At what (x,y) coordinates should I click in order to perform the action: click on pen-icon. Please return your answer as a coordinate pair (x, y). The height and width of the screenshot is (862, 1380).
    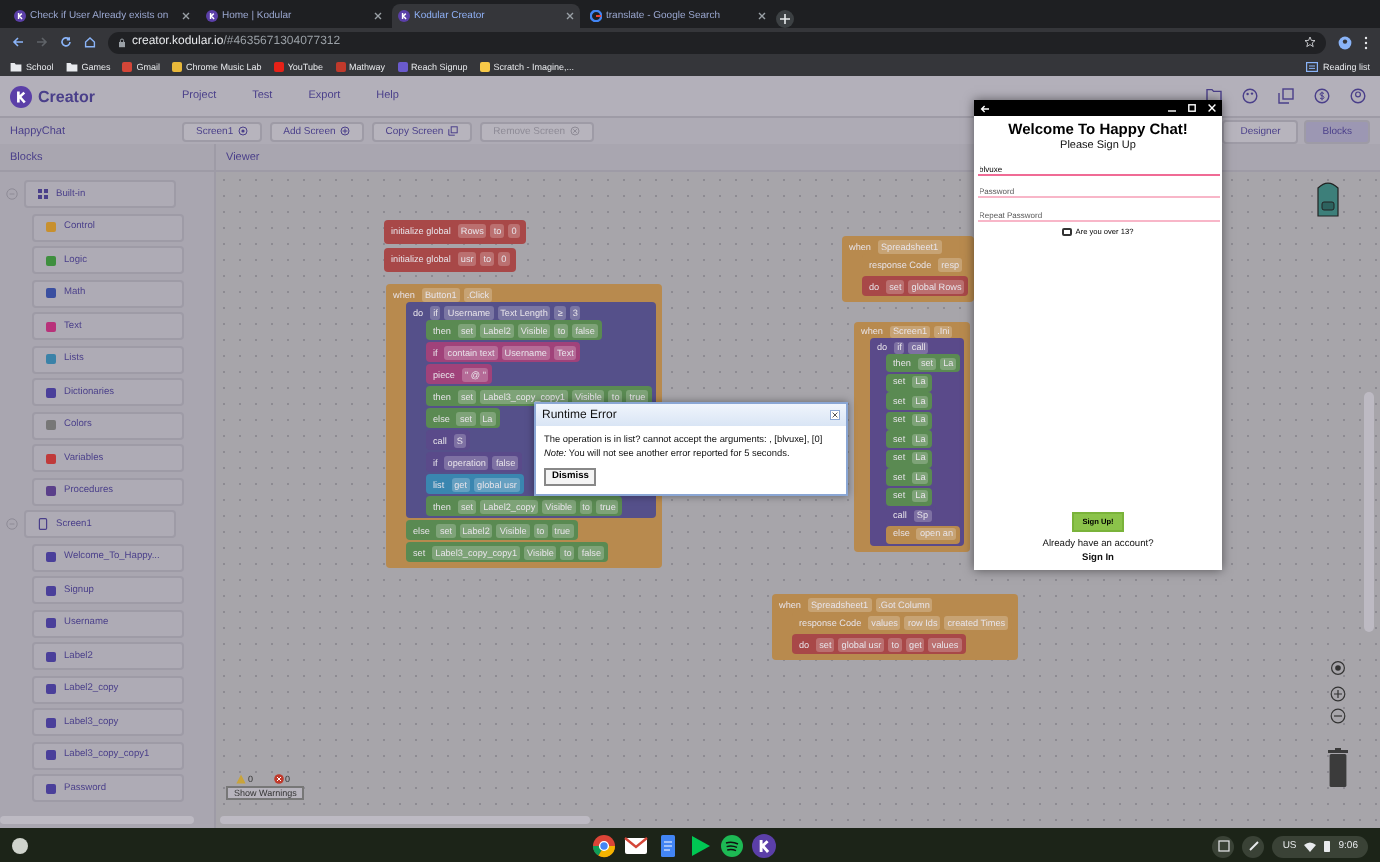
    Looking at the image, I should click on (1253, 846).